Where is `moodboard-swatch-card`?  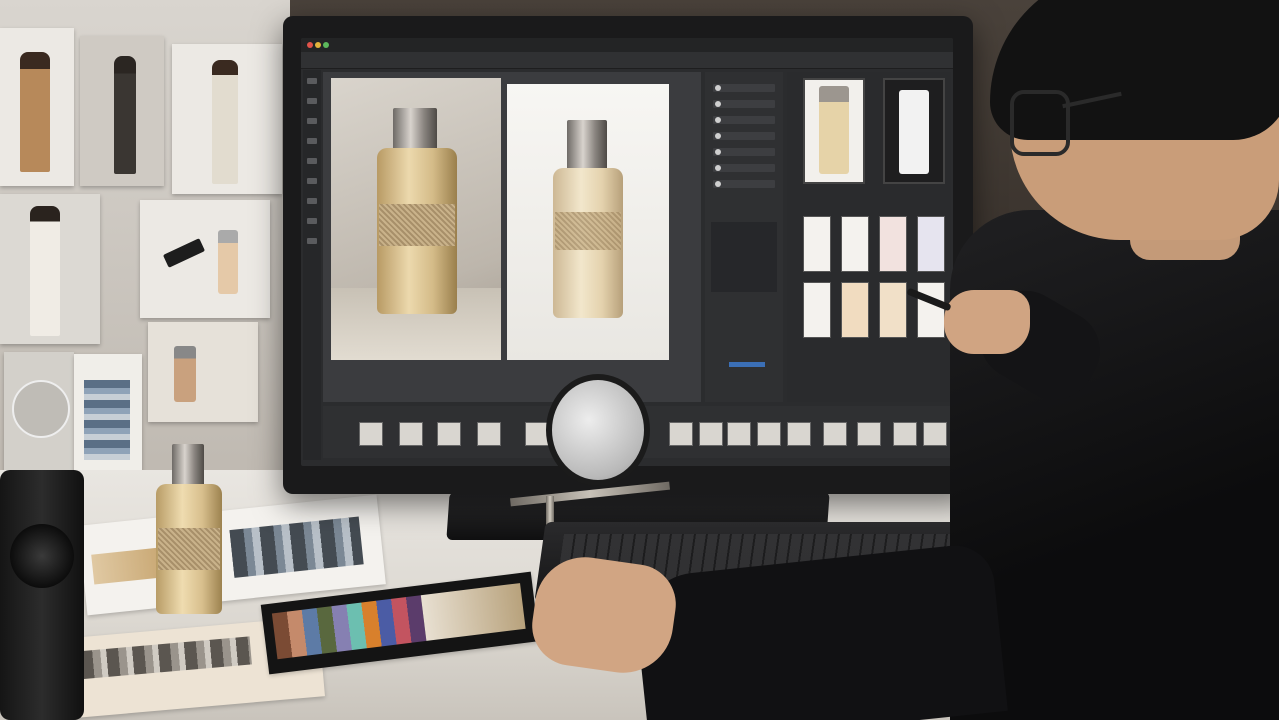 moodboard-swatch-card is located at coordinates (108, 418).